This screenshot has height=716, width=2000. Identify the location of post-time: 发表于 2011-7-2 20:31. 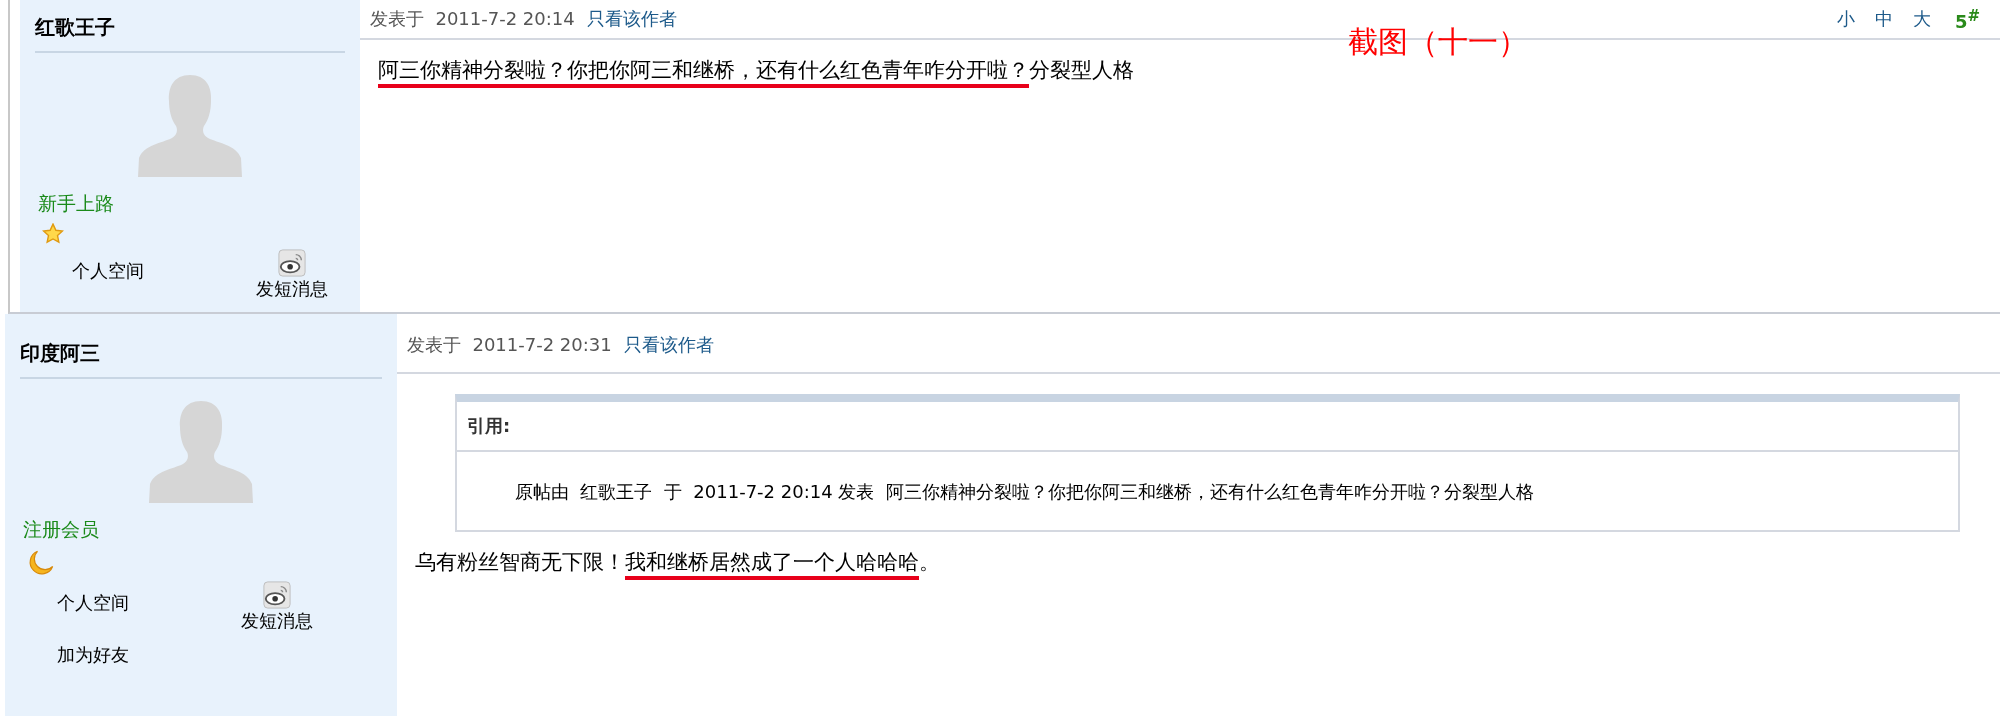
(509, 345).